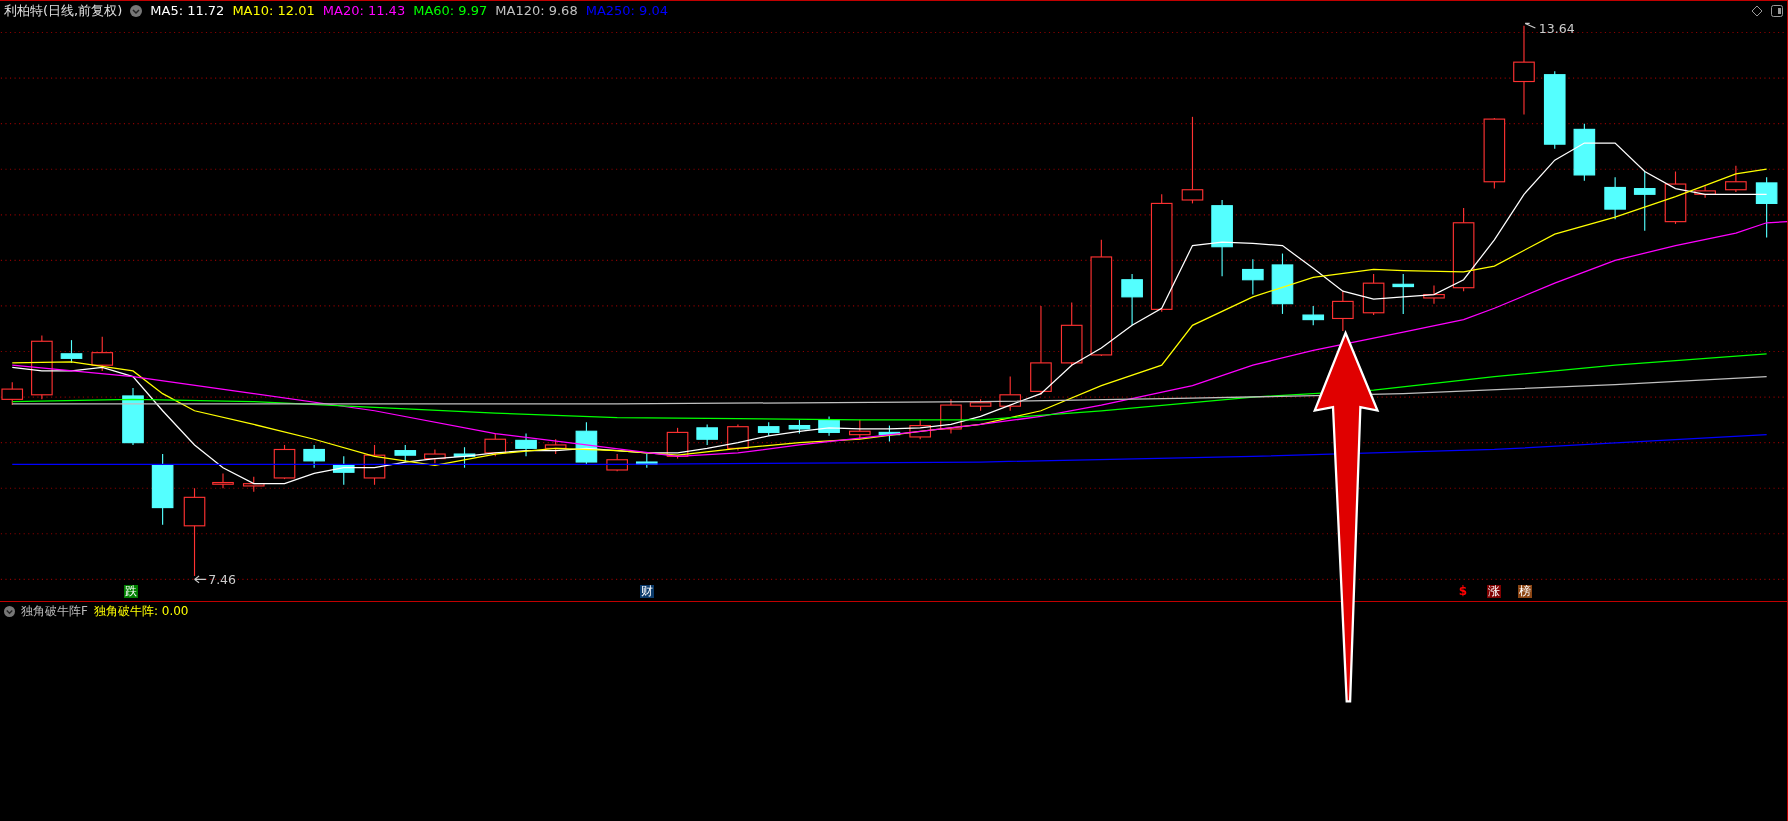 This screenshot has width=1788, height=821. I want to click on ma-reading: MA120: 9.68, so click(536, 10).